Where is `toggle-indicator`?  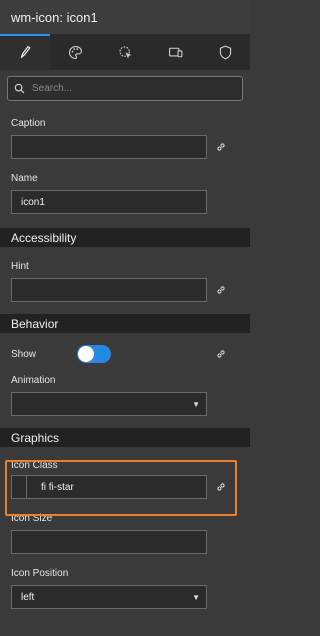 toggle-indicator is located at coordinates (102, 354).